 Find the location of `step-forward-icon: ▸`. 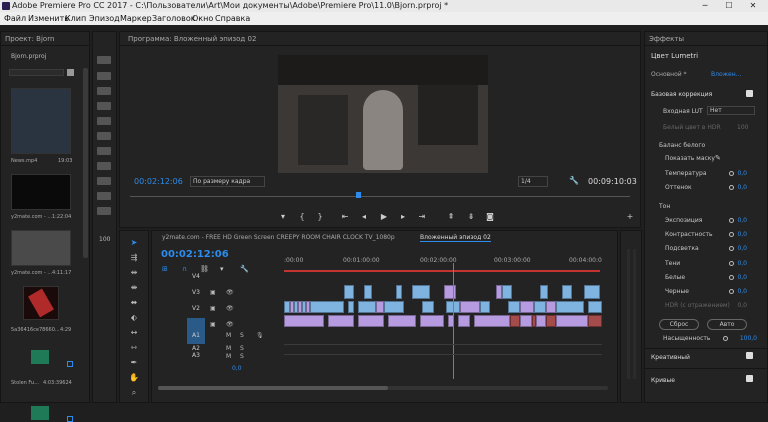

step-forward-icon: ▸ is located at coordinates (403, 217).